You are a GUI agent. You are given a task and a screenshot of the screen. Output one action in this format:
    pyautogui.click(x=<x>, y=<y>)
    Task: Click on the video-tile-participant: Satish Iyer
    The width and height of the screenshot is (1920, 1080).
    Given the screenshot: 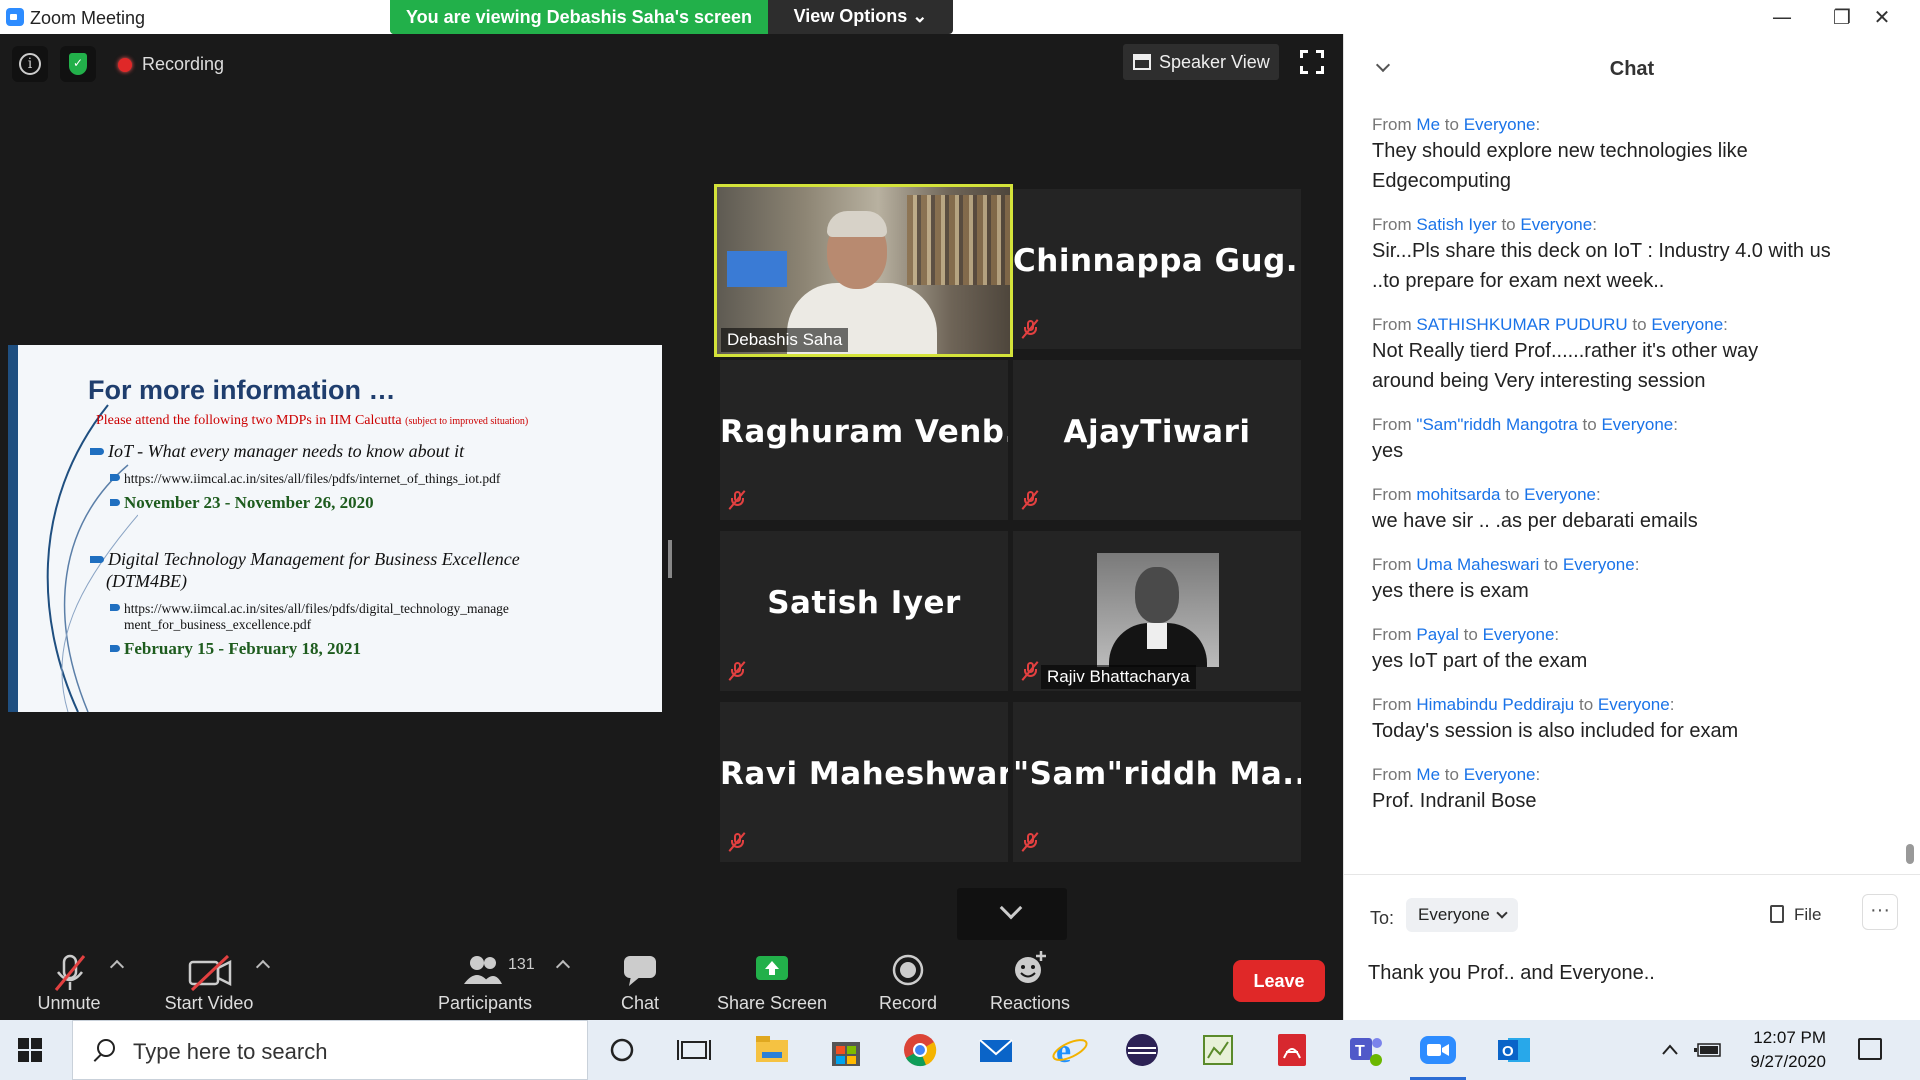 What is the action you would take?
    pyautogui.click(x=864, y=611)
    